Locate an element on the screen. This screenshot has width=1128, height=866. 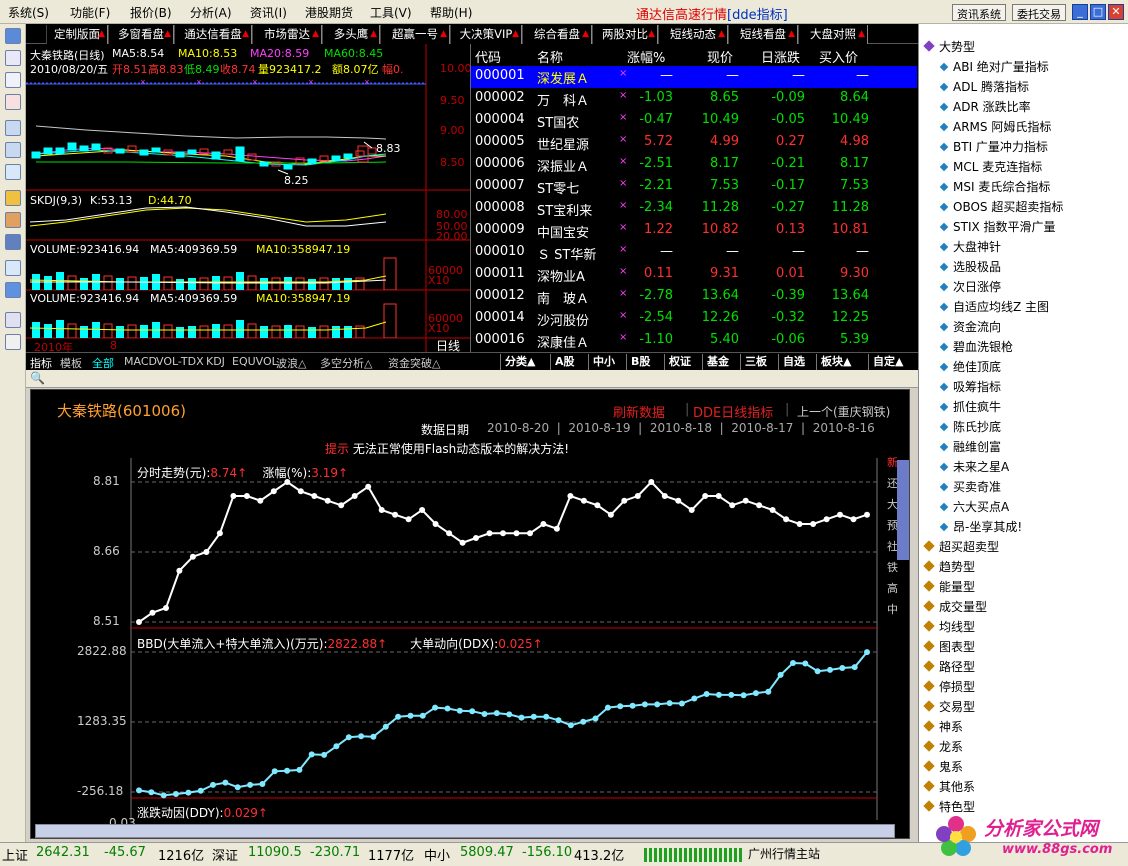
ind-tab-all: 全部 is located at coordinates (103, 363).